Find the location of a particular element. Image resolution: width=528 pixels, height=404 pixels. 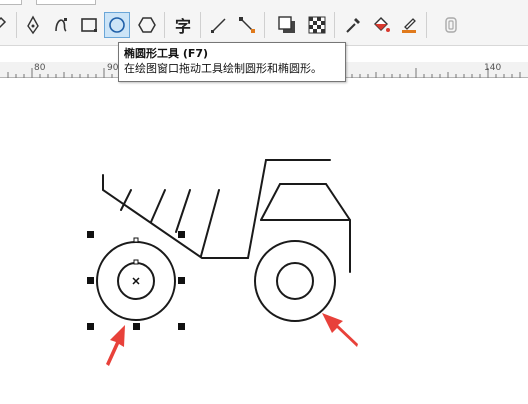

front-wheel-hub is located at coordinates (295, 281).